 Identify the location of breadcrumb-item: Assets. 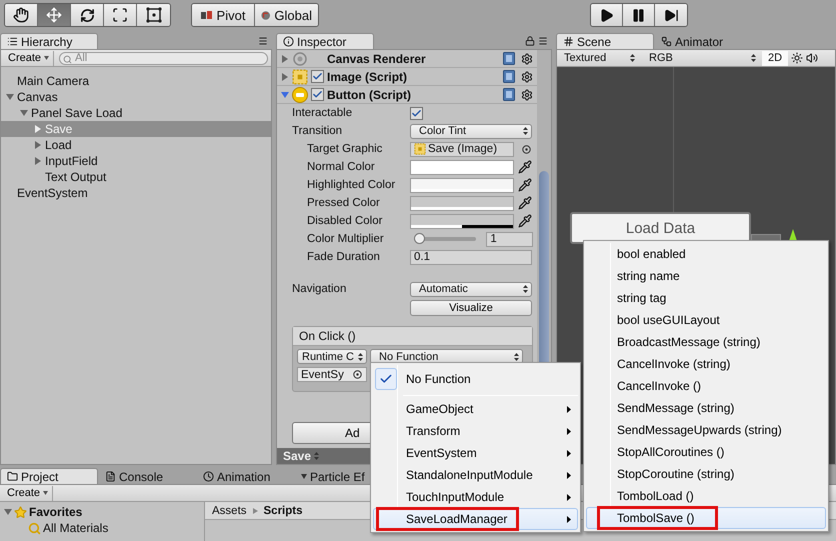
(229, 510).